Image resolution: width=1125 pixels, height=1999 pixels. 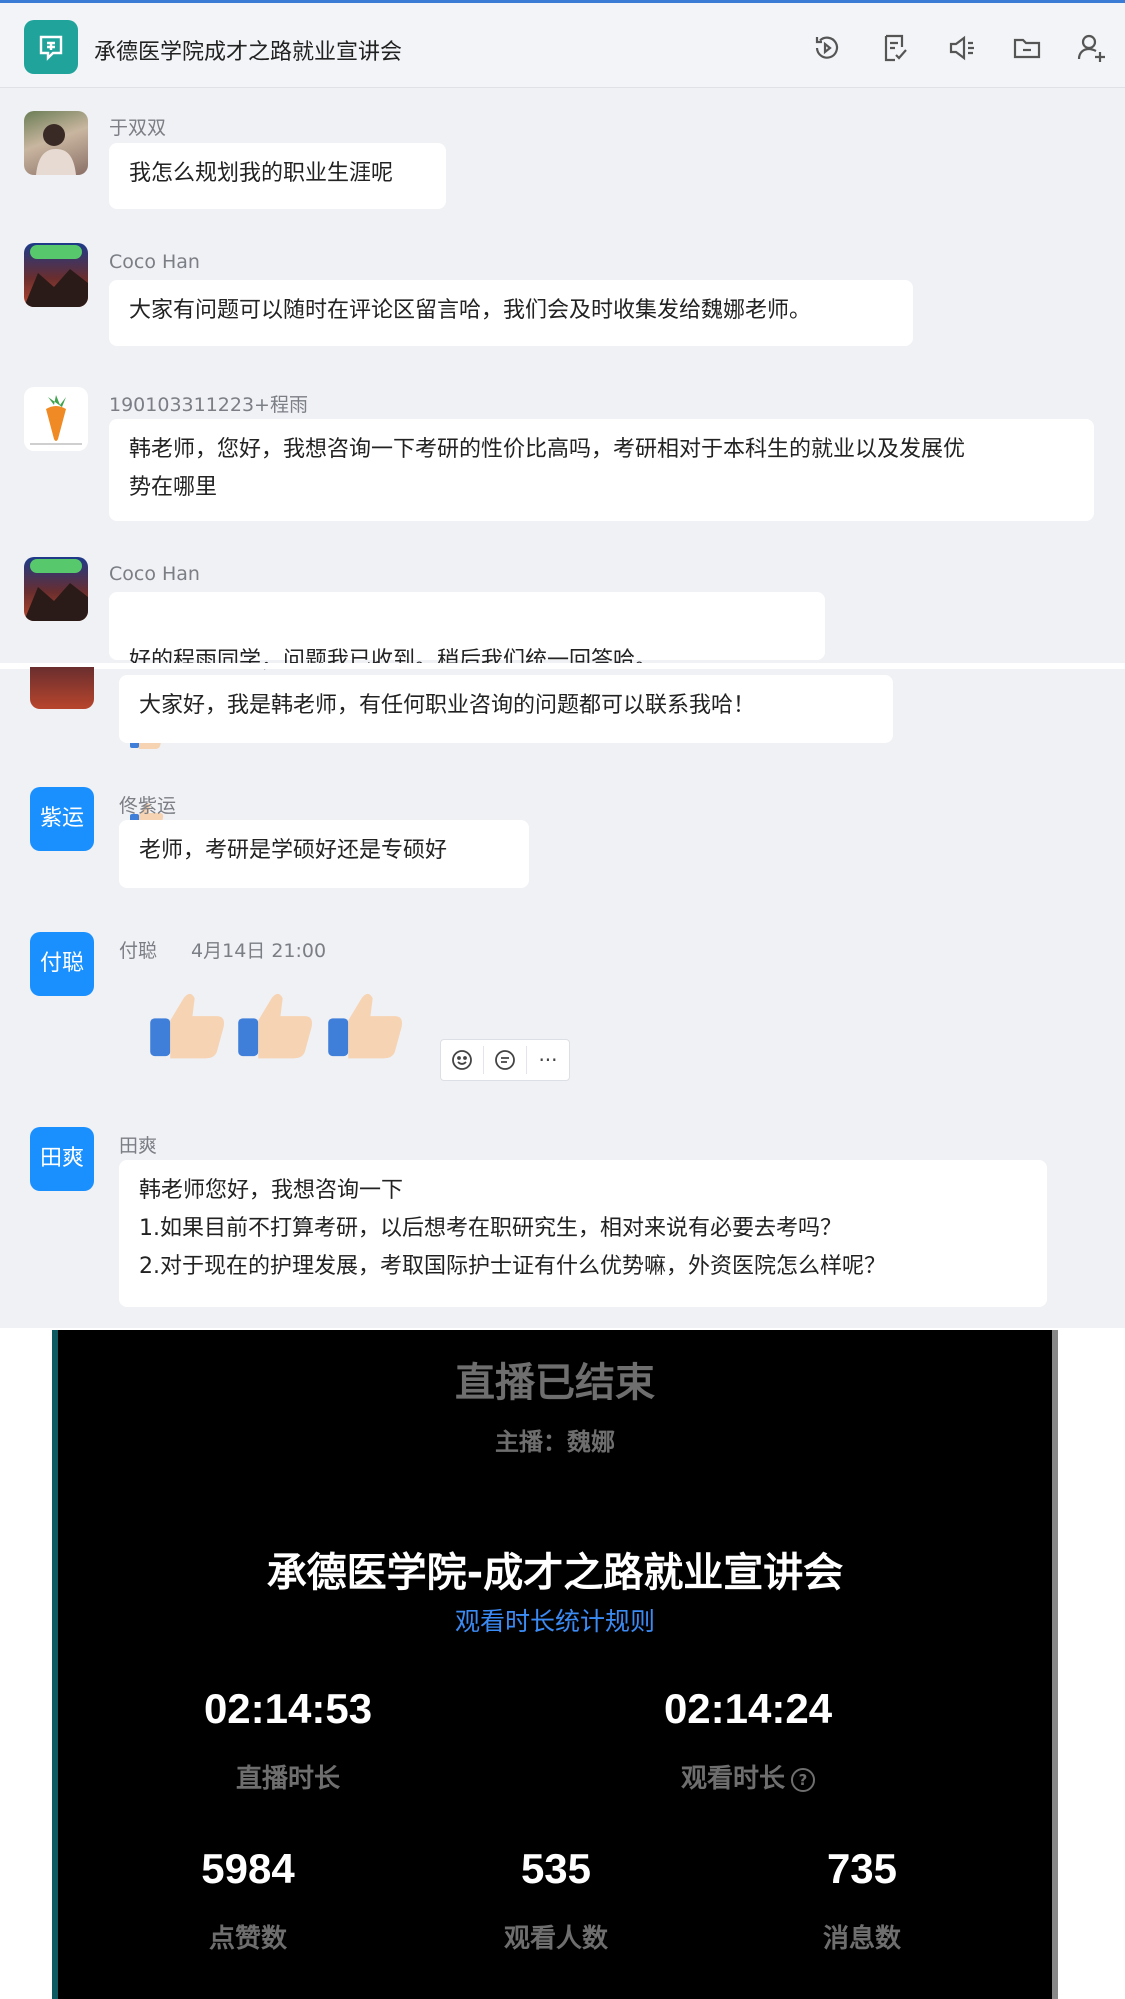 What do you see at coordinates (555, 1620) in the screenshot?
I see `watch-time-rules-link: 观看时长统计规则` at bounding box center [555, 1620].